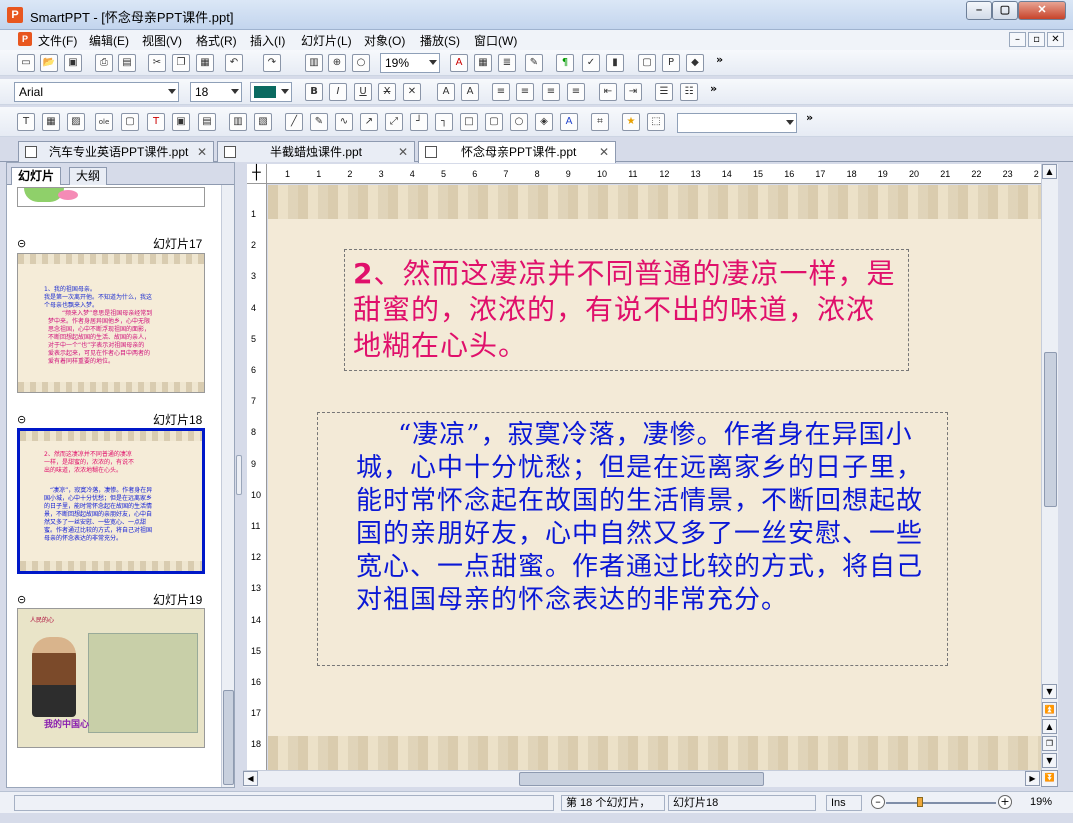 Image resolution: width=1073 pixels, height=823 pixels. I want to click on image-icon: ▨, so click(76, 122).